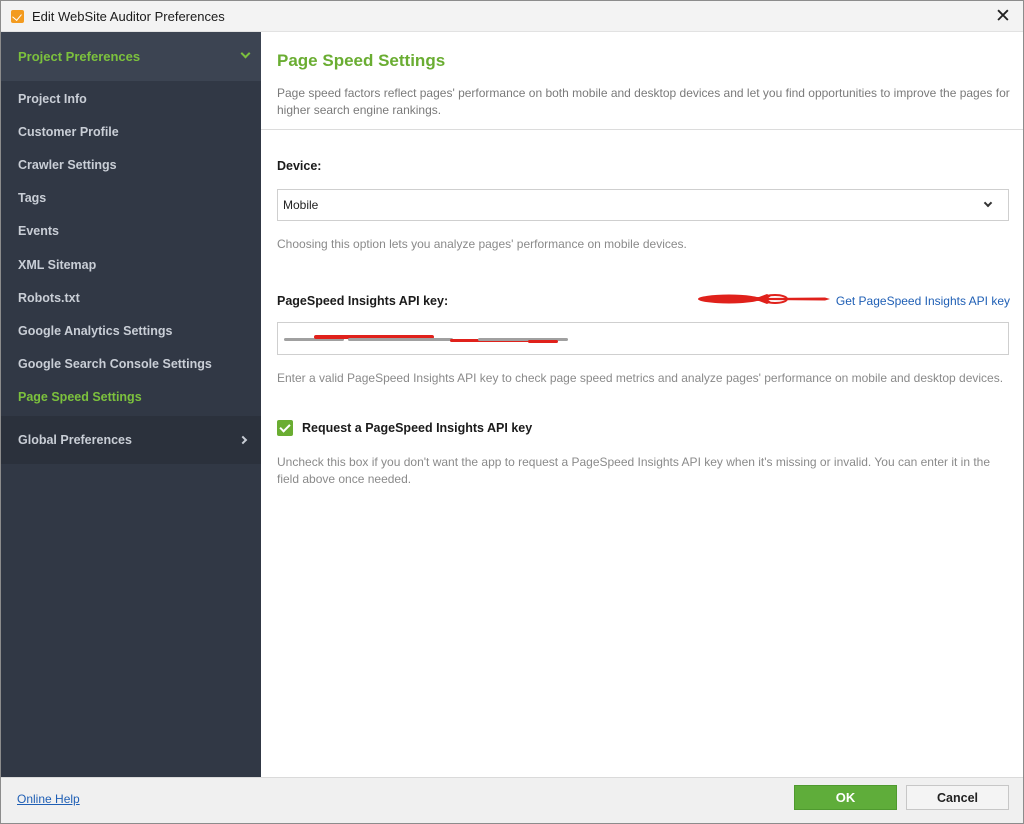 The image size is (1024, 824). What do you see at coordinates (1003, 16) in the screenshot?
I see `close-icon: ✕` at bounding box center [1003, 16].